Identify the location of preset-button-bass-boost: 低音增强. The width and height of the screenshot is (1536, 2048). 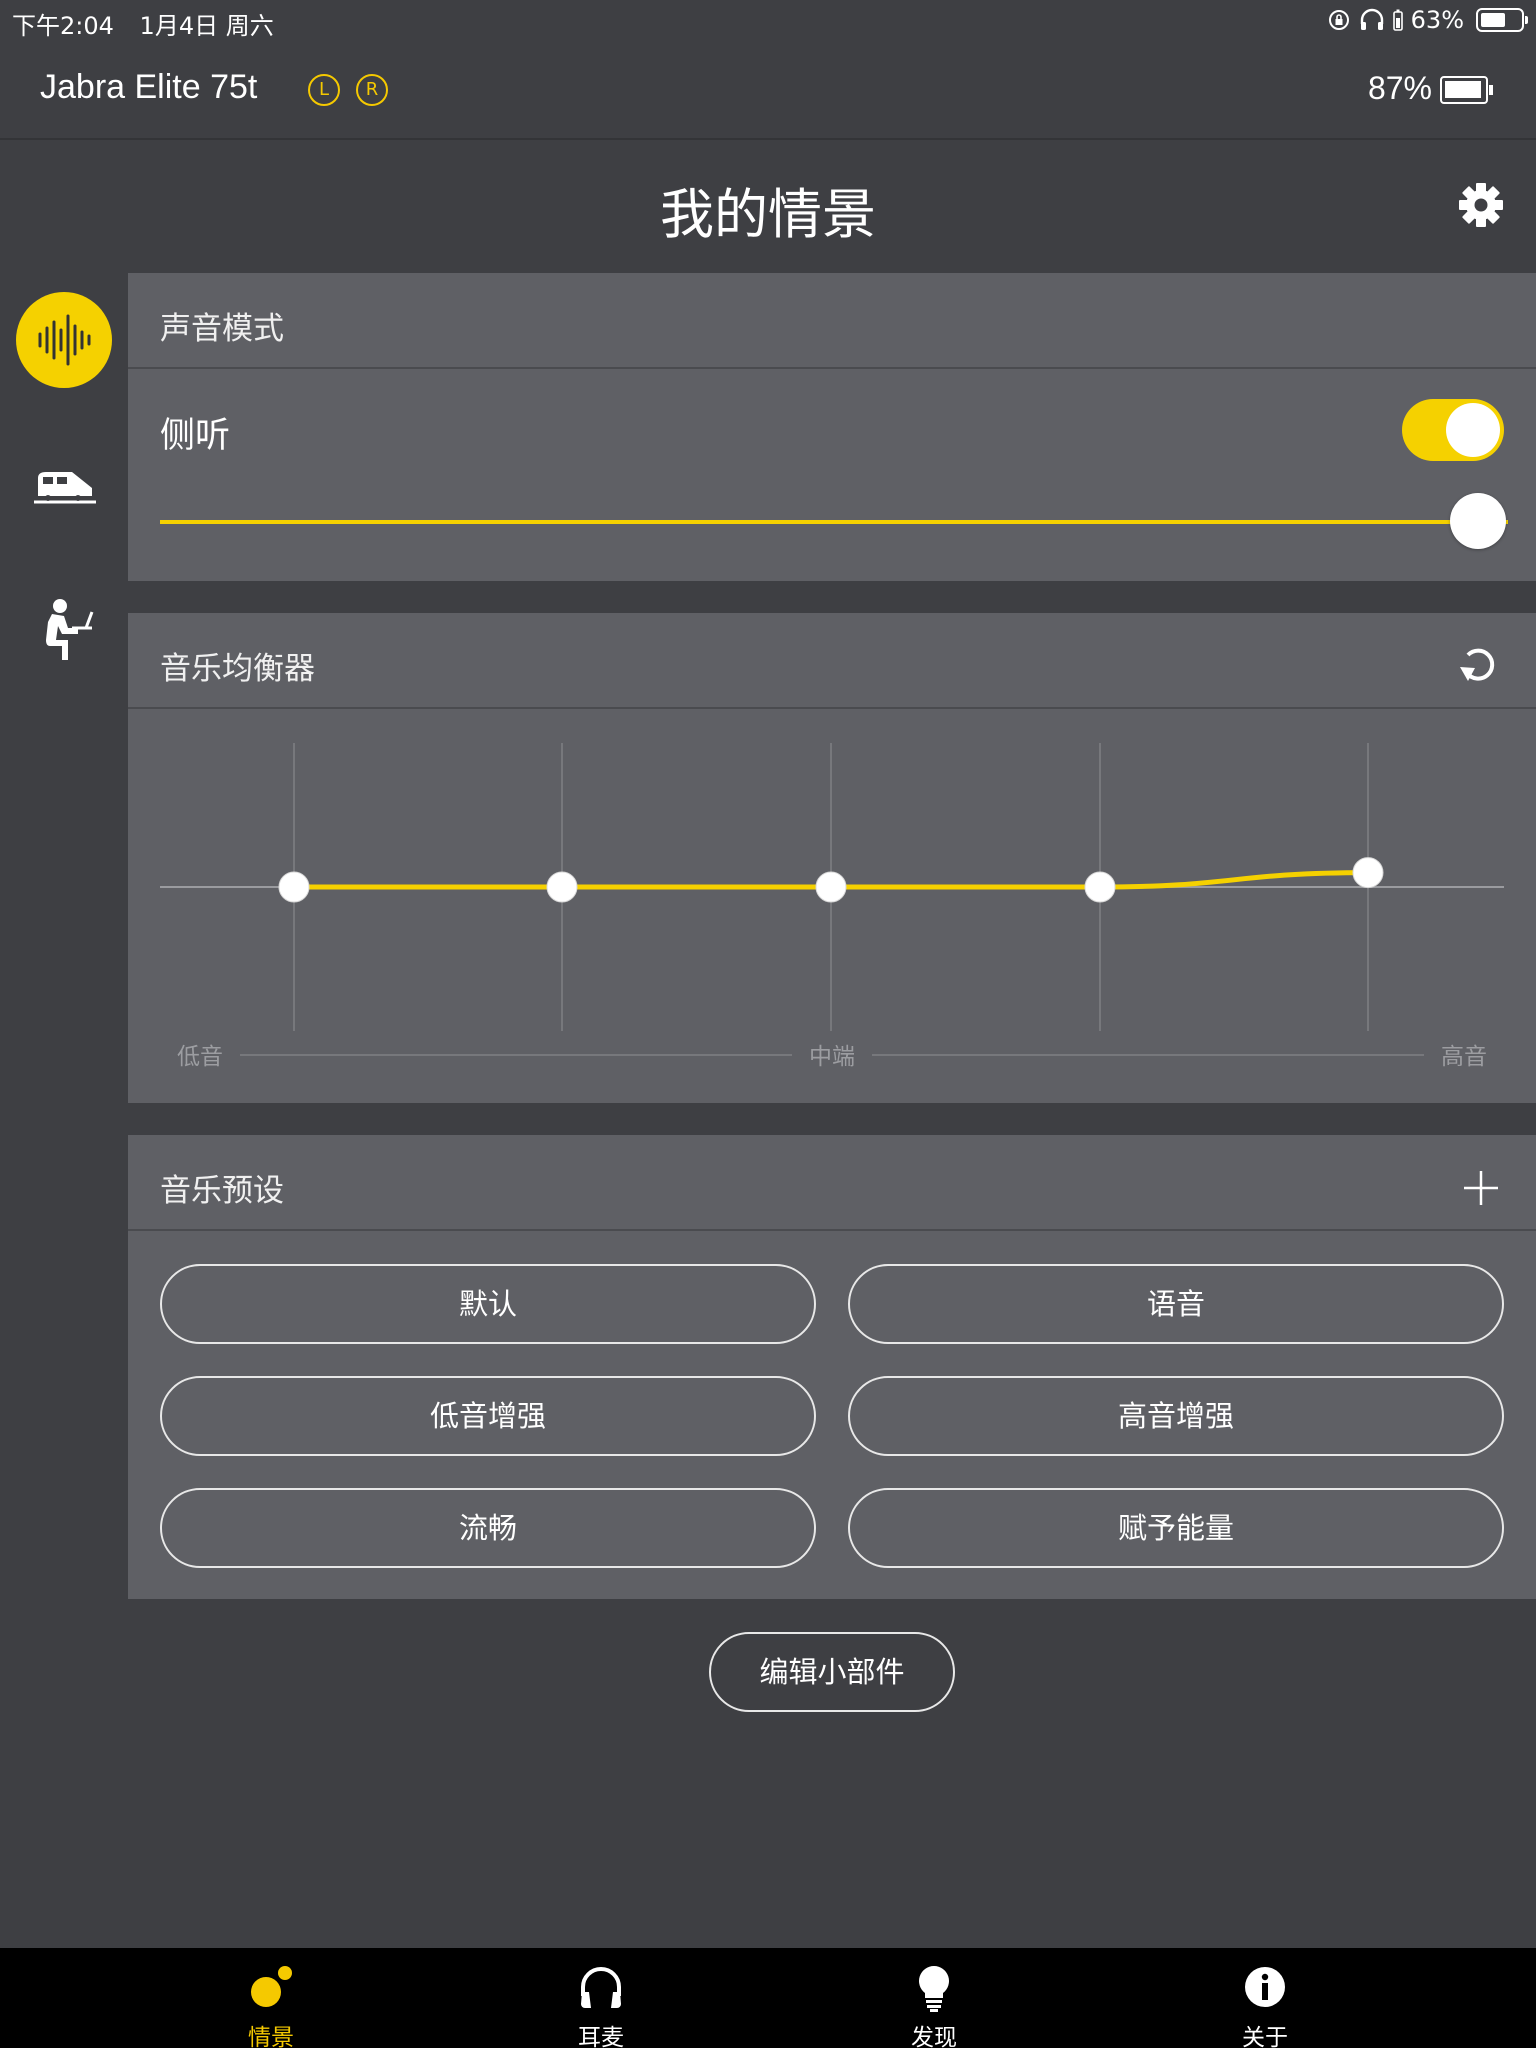
(488, 1416).